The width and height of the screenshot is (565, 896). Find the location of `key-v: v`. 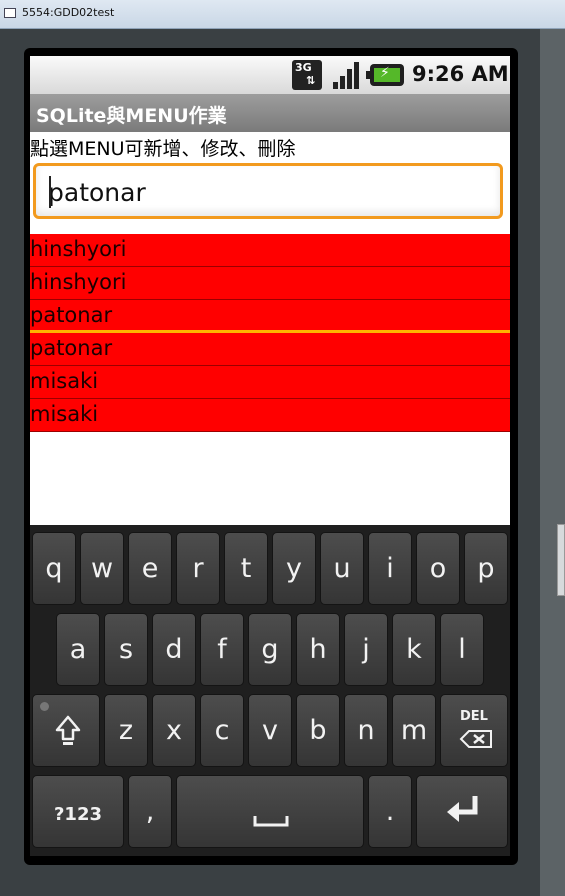

key-v: v is located at coordinates (270, 730).